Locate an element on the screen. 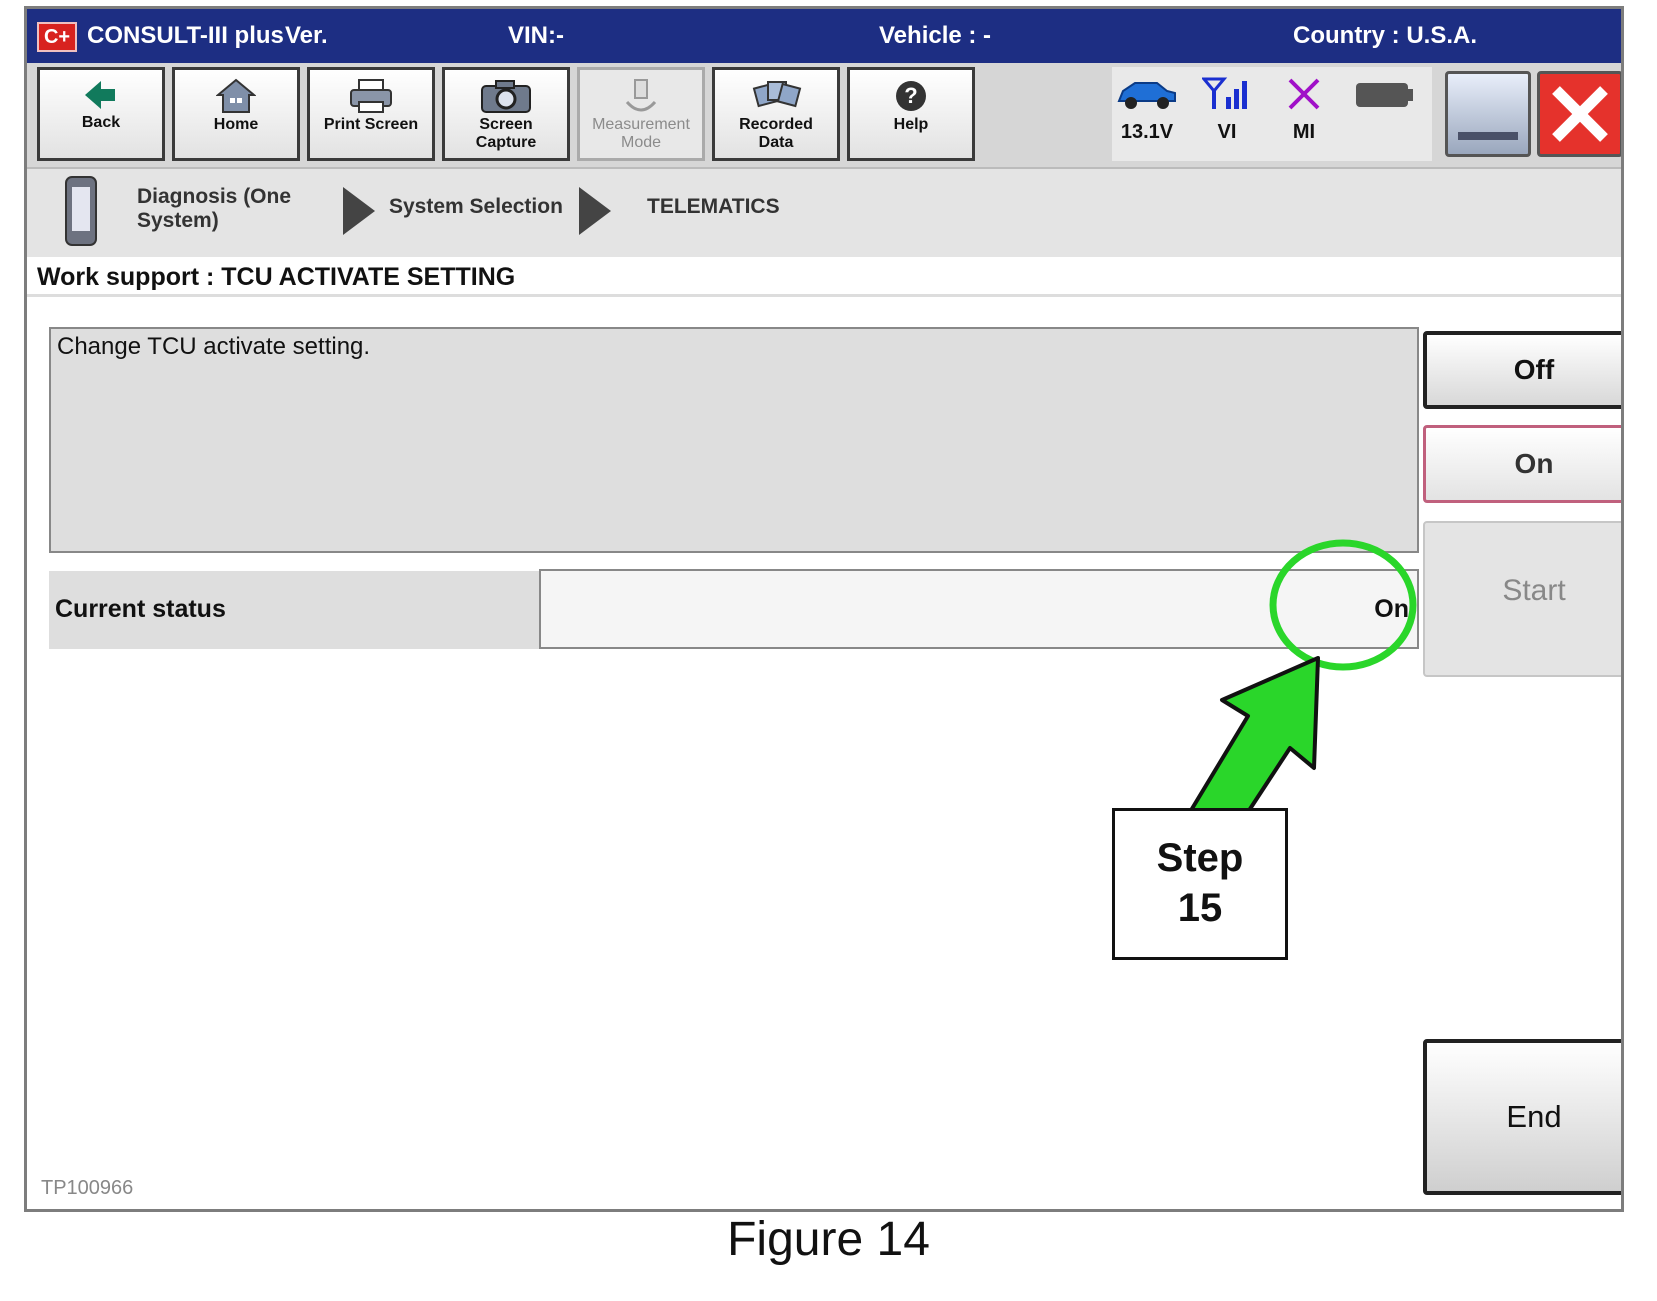  step-callout-line2: 15 is located at coordinates (1200, 908).